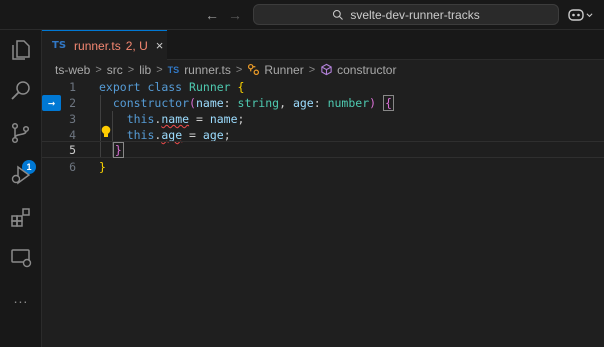 The width and height of the screenshot is (604, 347). What do you see at coordinates (21, 175) in the screenshot?
I see `run-debug-icon` at bounding box center [21, 175].